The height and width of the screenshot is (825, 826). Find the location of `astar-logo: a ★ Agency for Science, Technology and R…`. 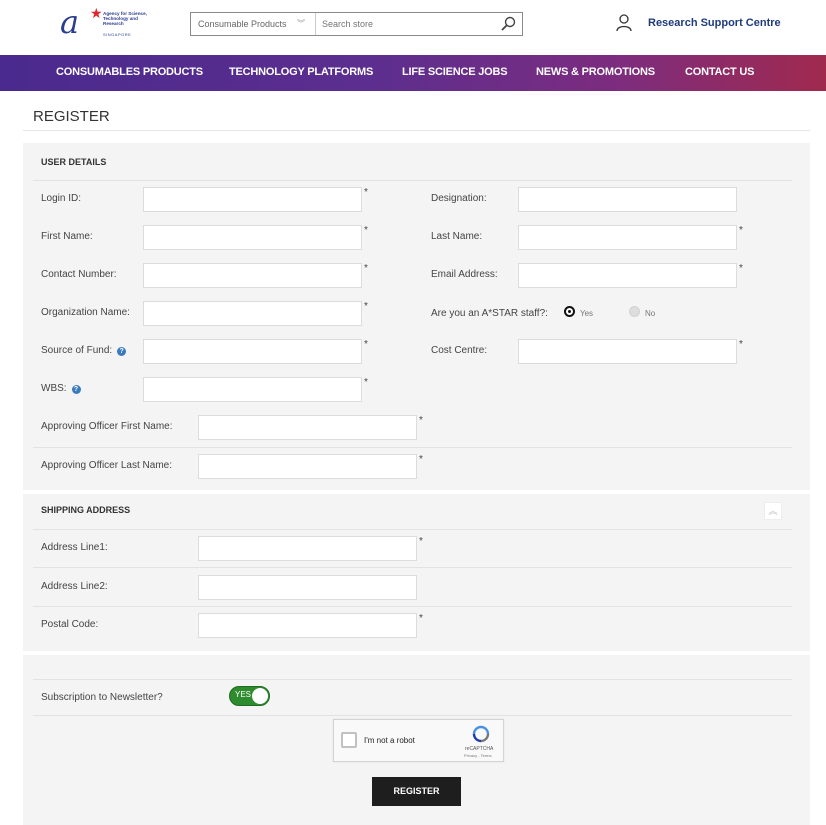

astar-logo: a ★ Agency for Science, Technology and R… is located at coordinates (110, 22).